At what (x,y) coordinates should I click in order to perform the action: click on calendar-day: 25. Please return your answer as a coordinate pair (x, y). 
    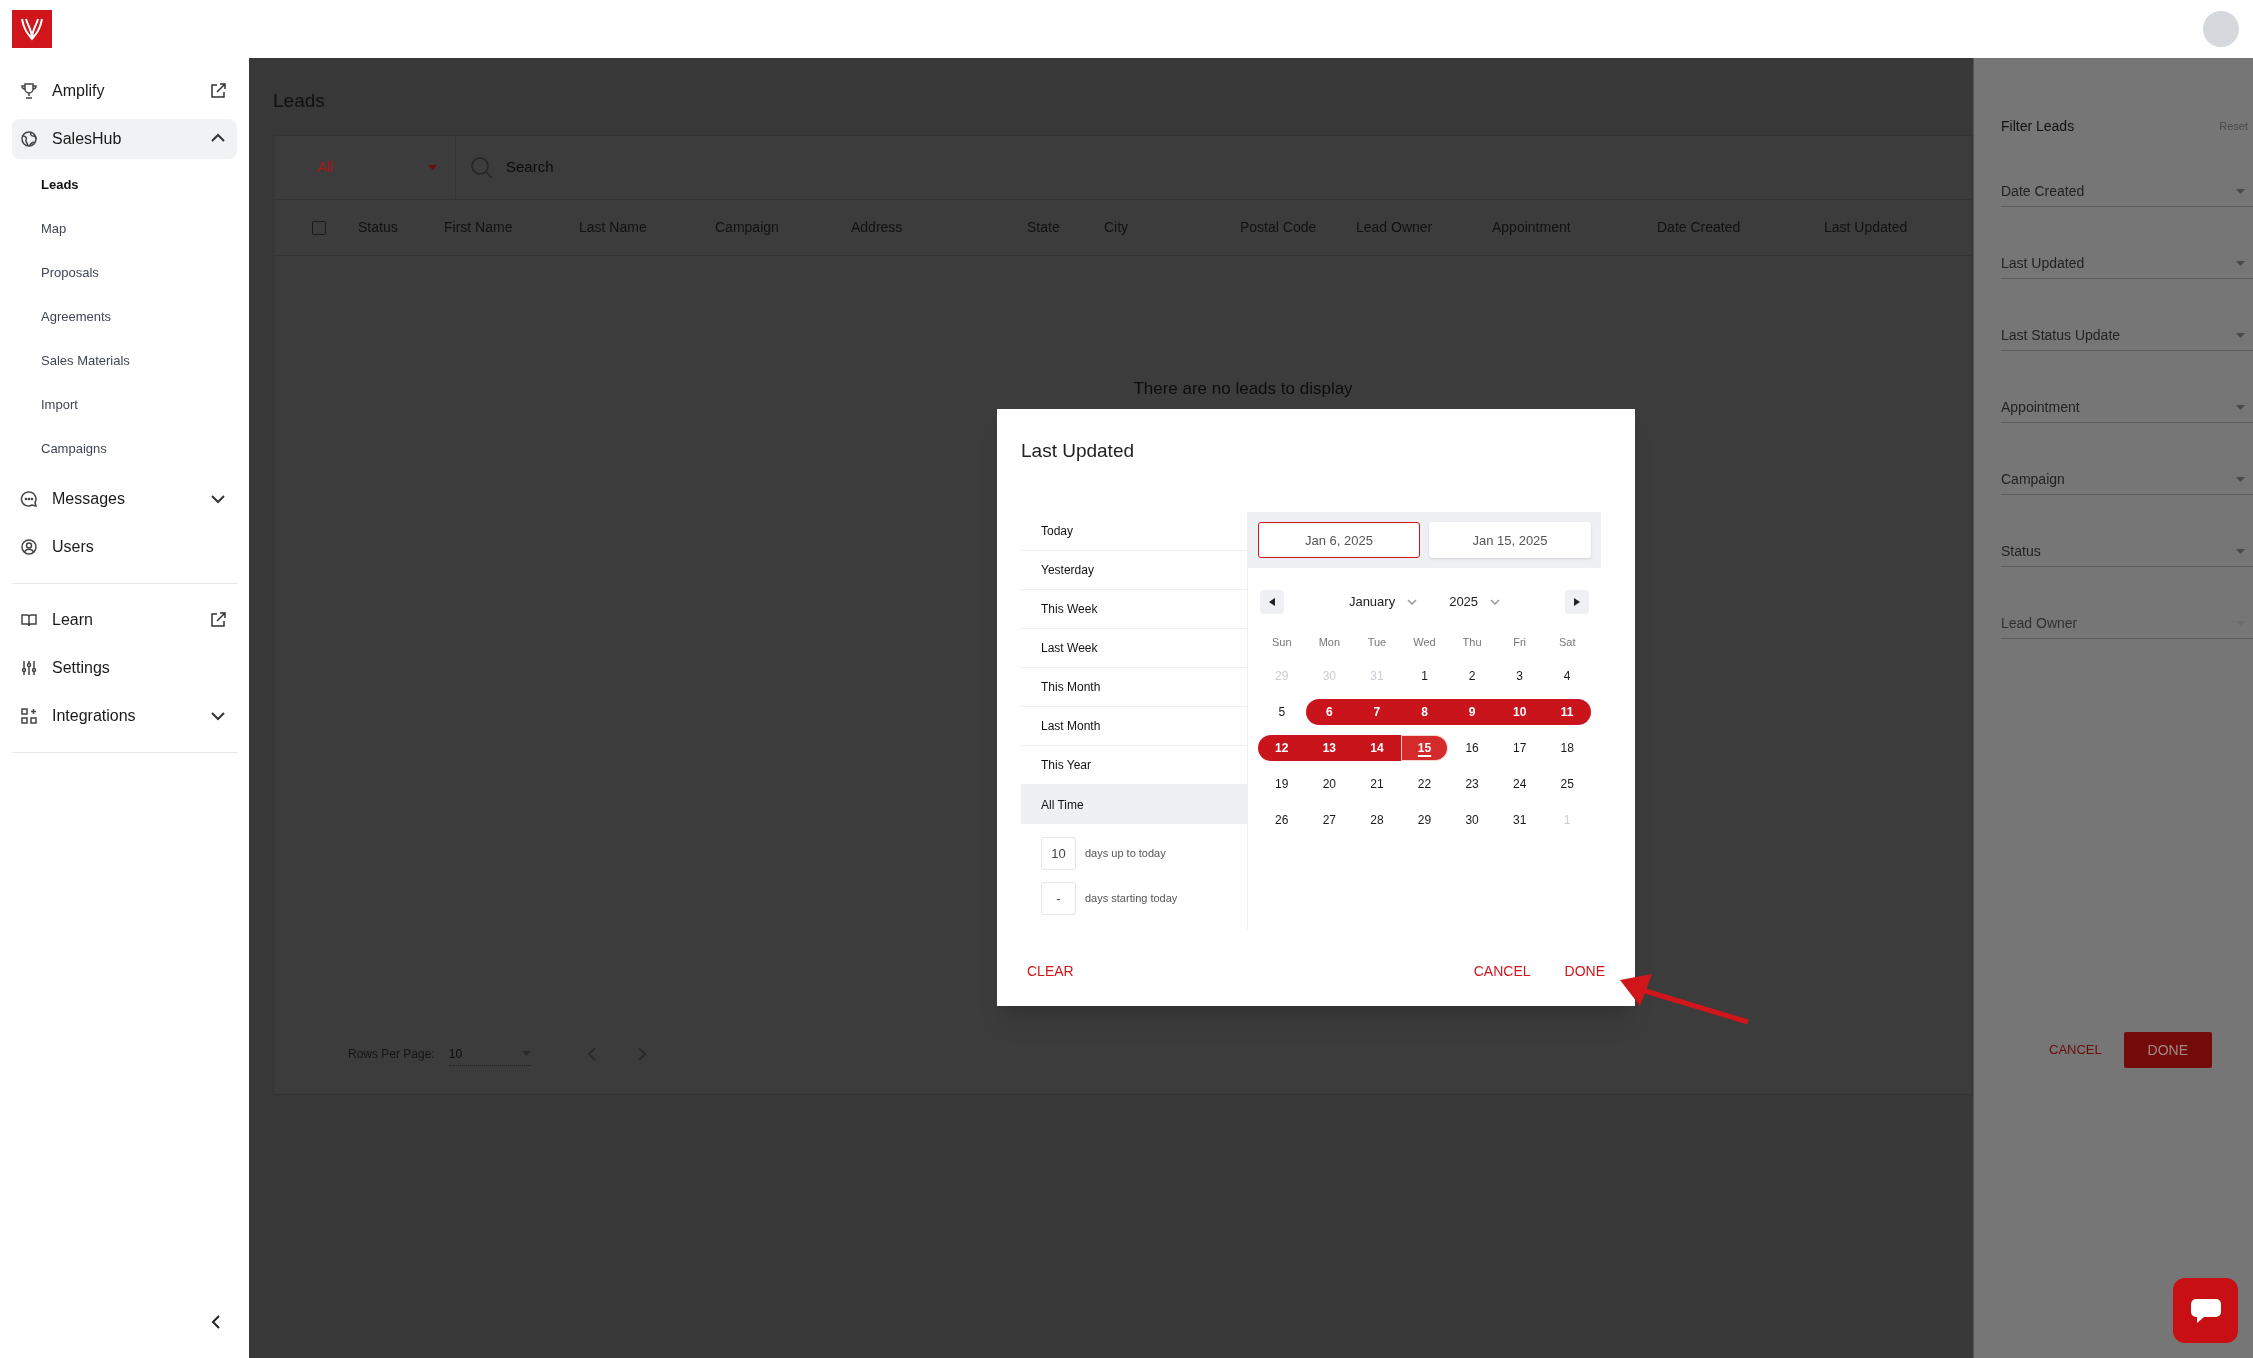
    Looking at the image, I should click on (1567, 784).